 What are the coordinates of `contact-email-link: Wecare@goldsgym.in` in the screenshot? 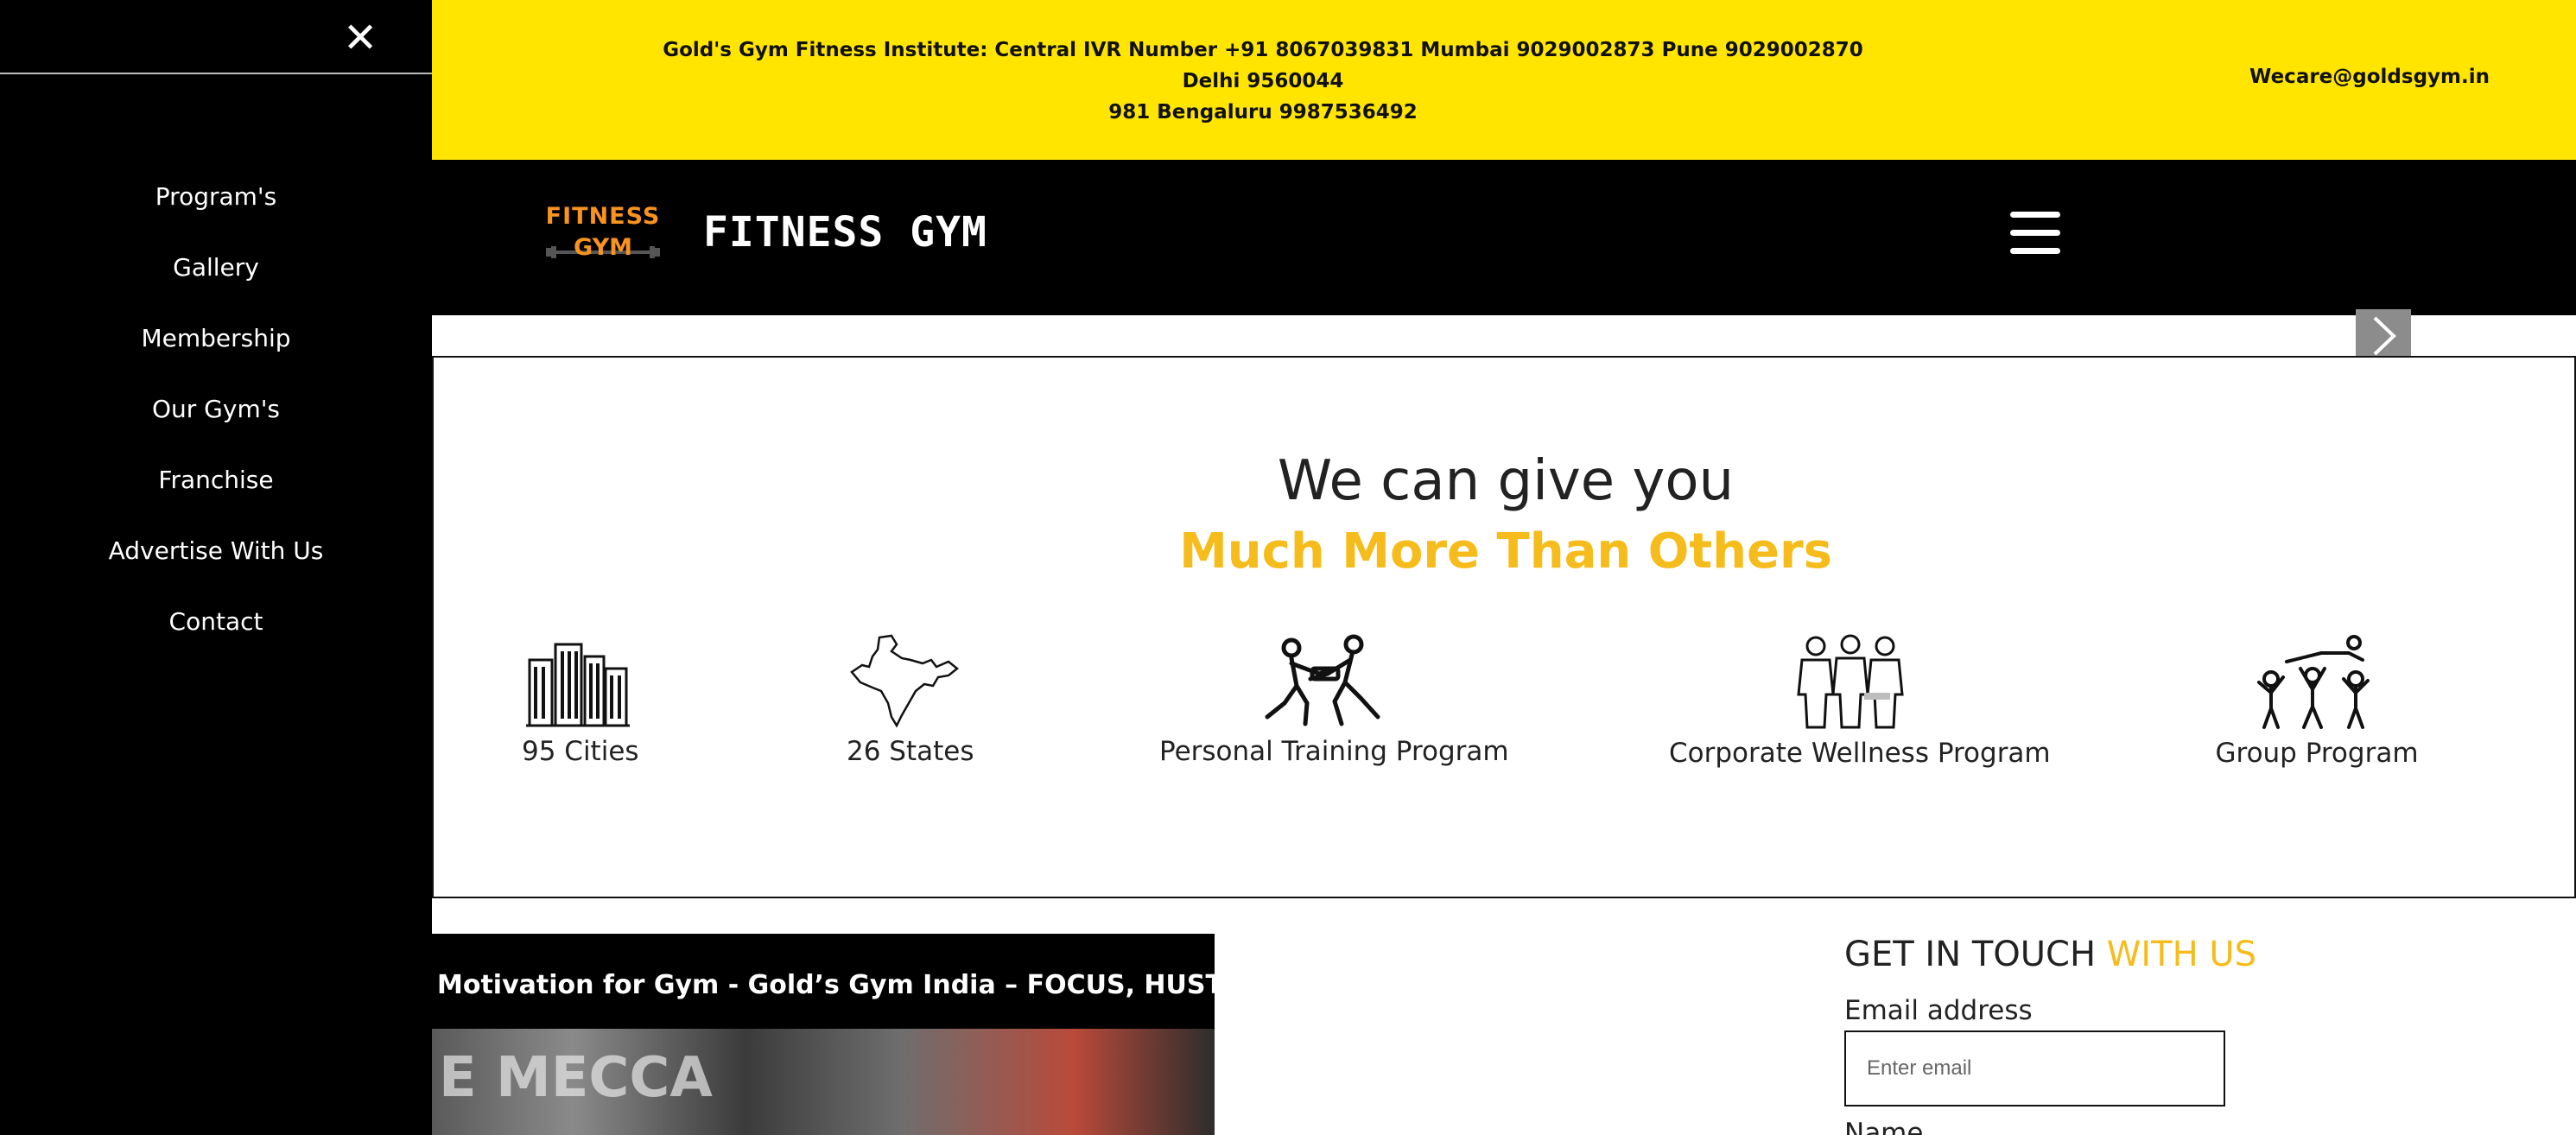 It's located at (2369, 77).